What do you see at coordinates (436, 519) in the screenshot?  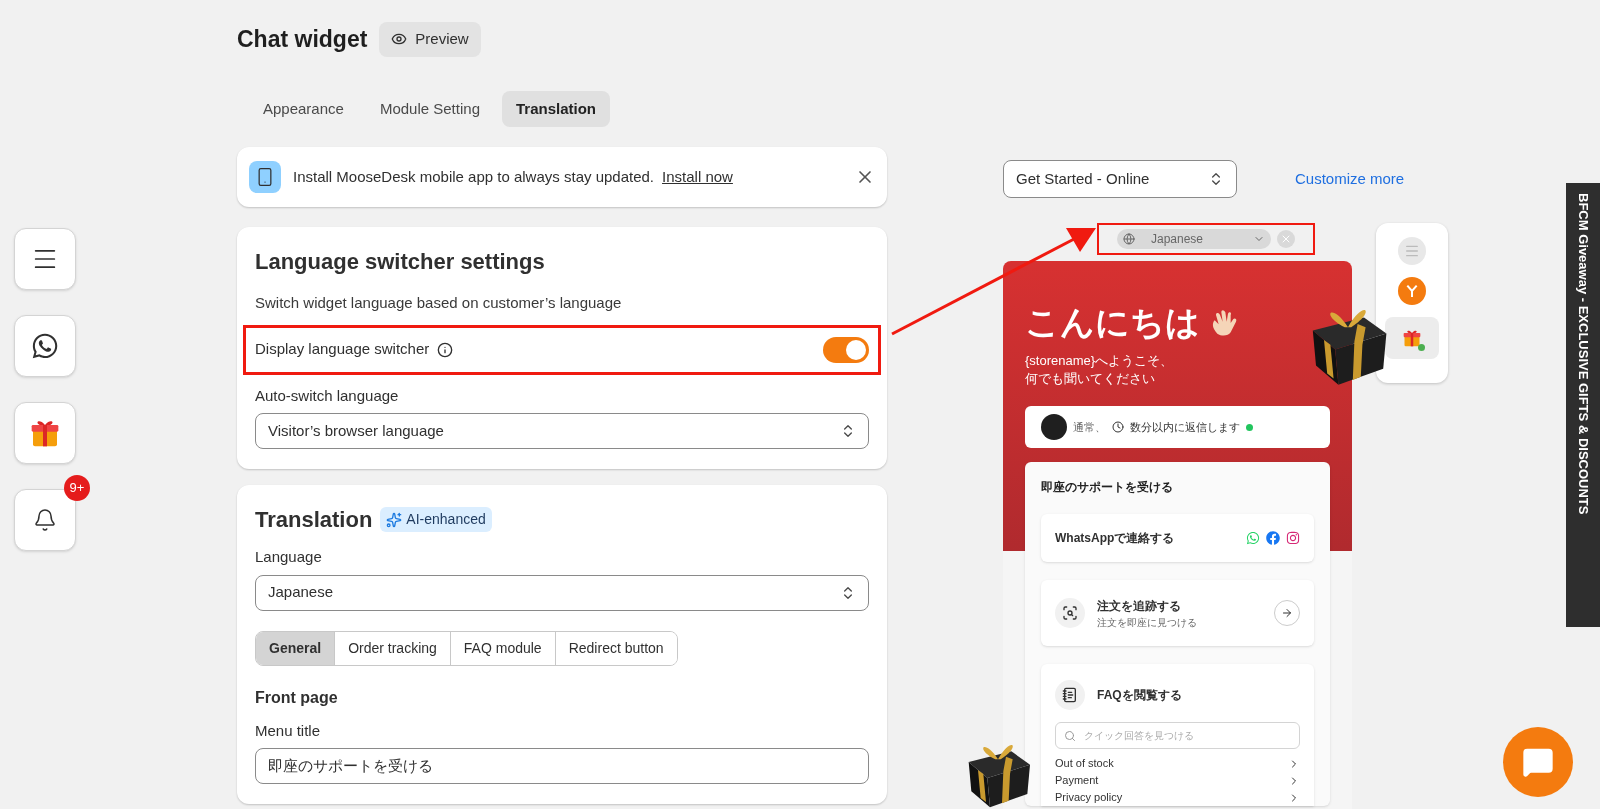 I see `ai-badge: AI-enhanced` at bounding box center [436, 519].